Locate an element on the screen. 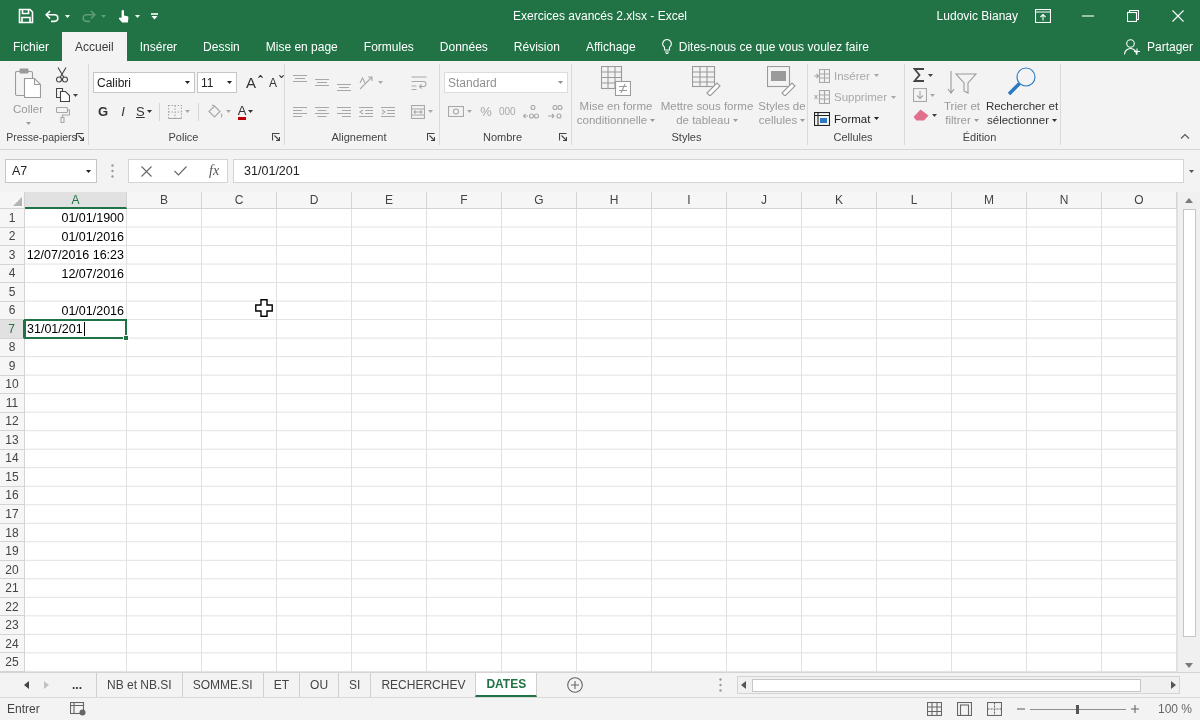 Image resolution: width=1200 pixels, height=720 pixels. font-size-field: 11 is located at coordinates (217, 82).